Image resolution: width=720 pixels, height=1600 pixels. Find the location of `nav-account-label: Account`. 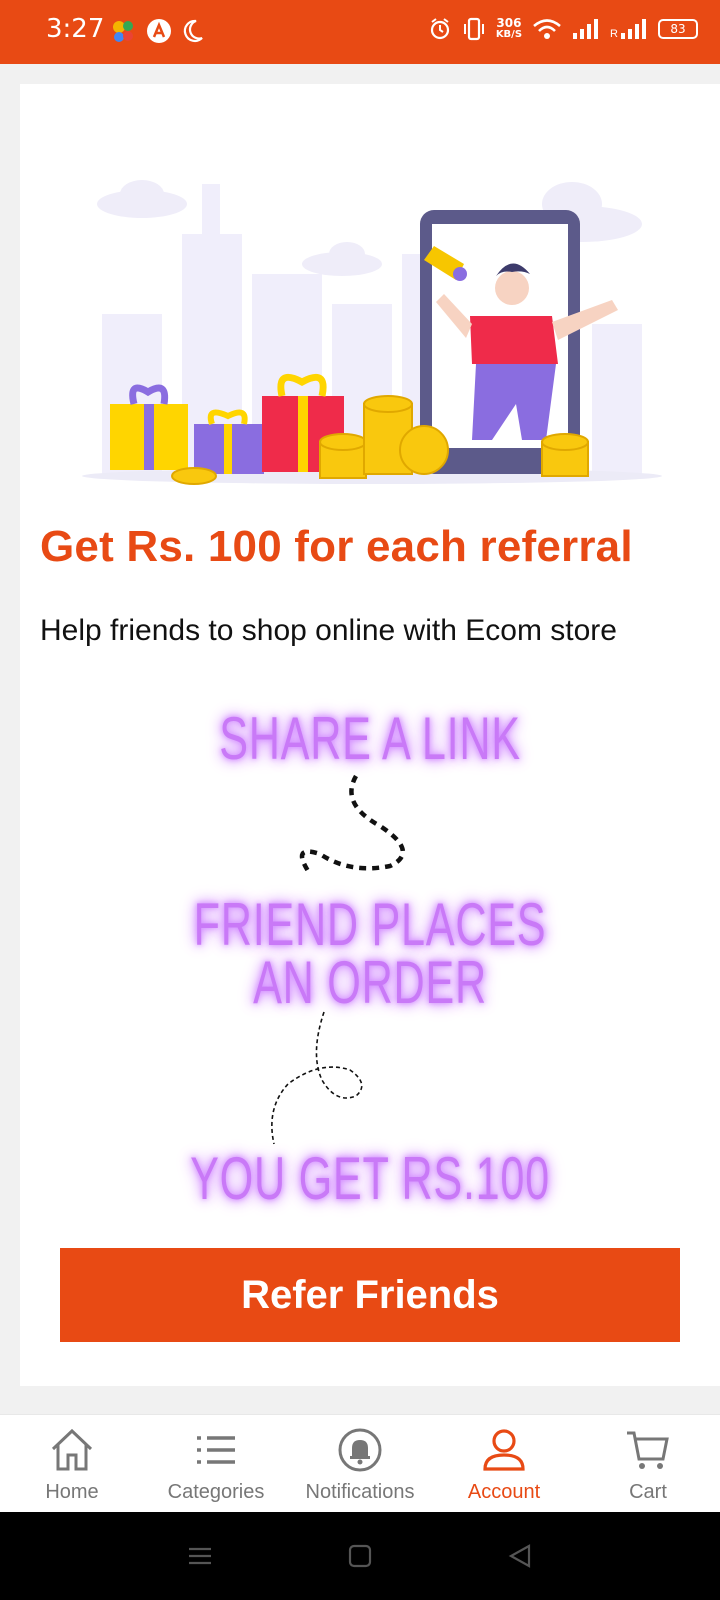

nav-account-label: Account is located at coordinates (504, 1492).